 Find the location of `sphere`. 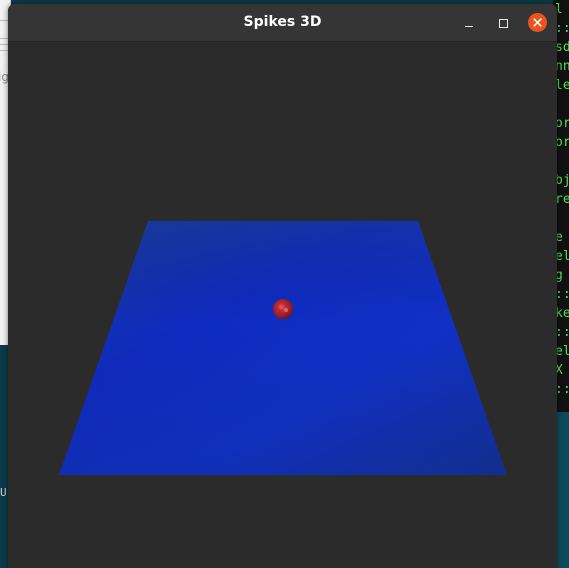

sphere is located at coordinates (283, 309).